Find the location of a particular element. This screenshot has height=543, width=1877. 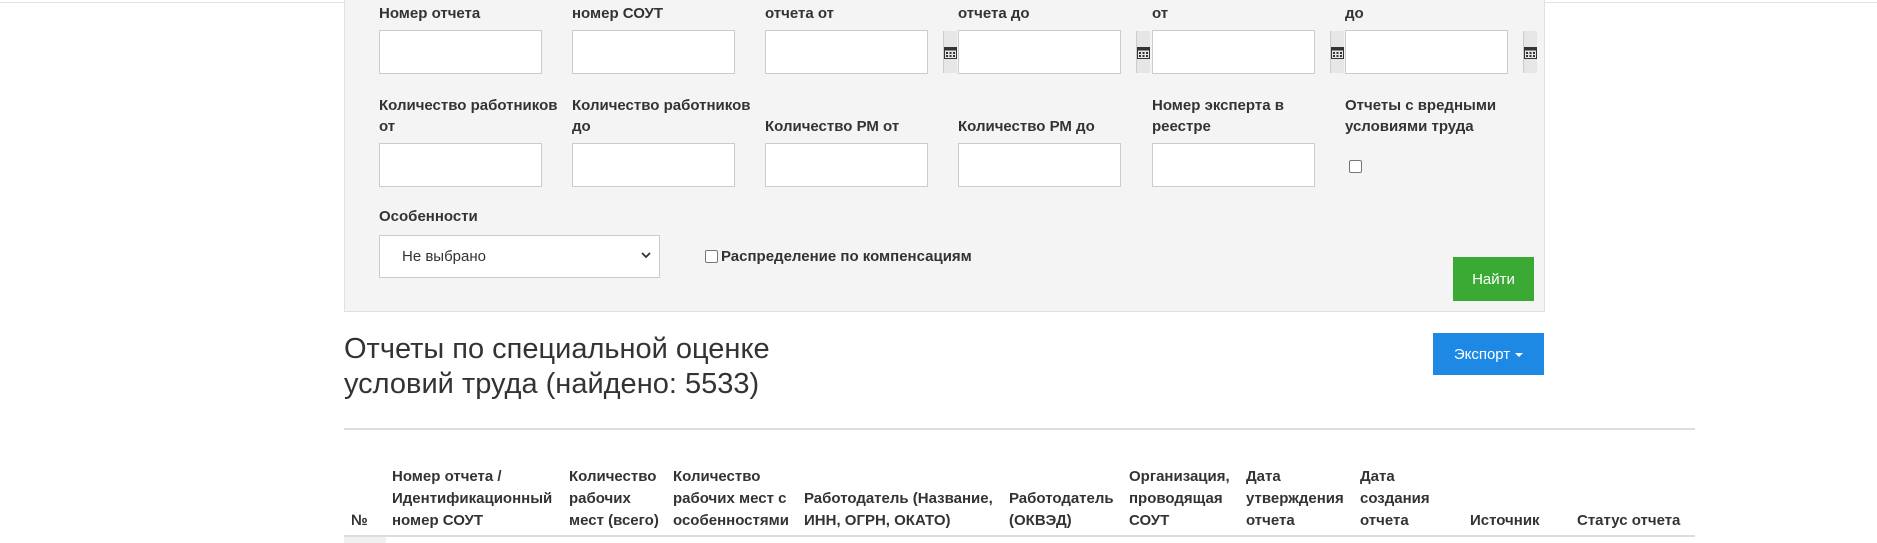

rm-to-input is located at coordinates (1039, 165).